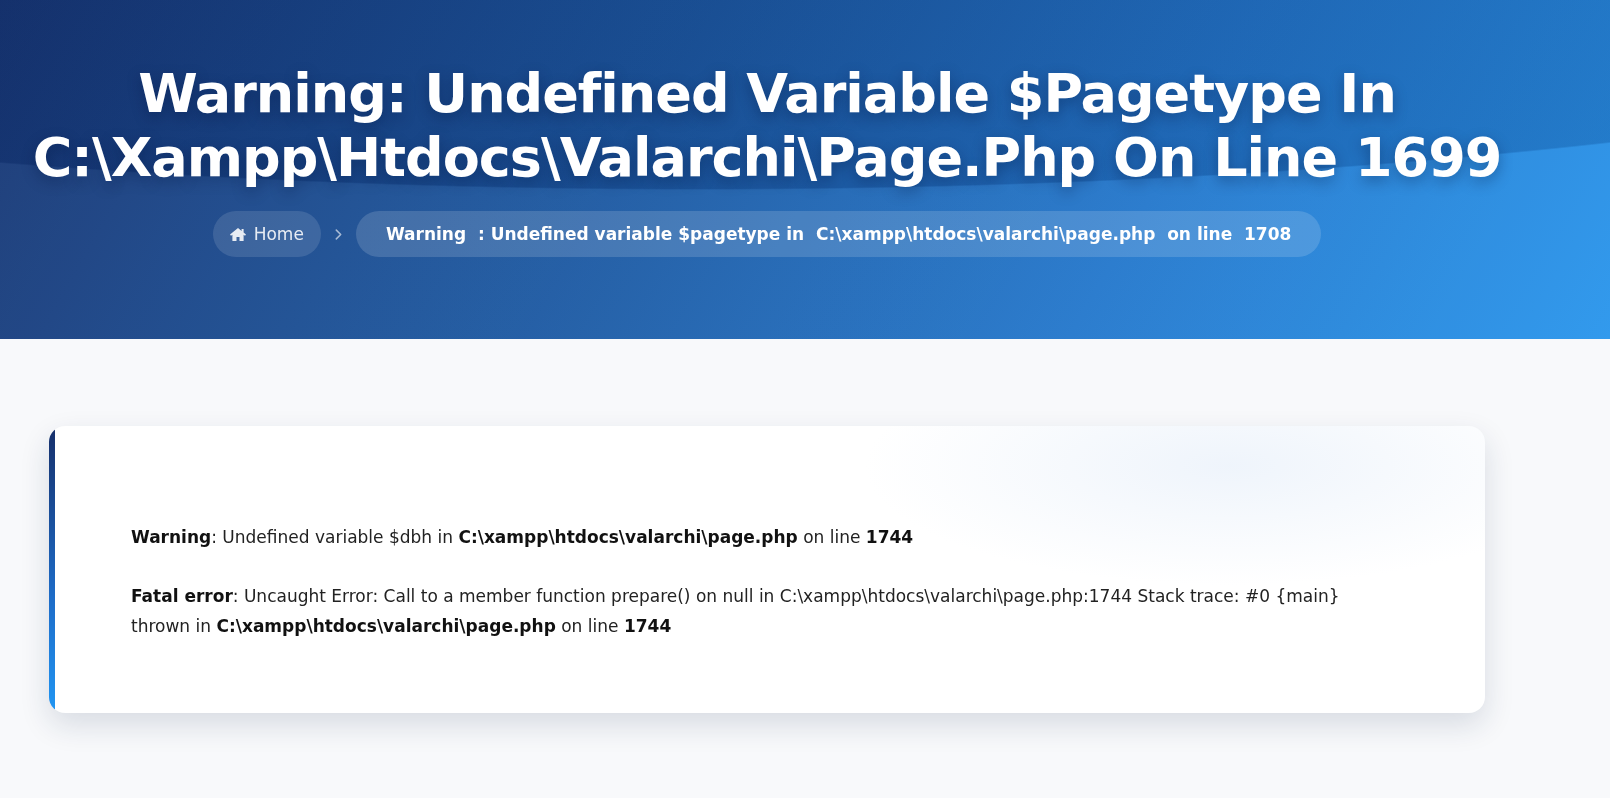 The height and width of the screenshot is (798, 1610). Describe the element at coordinates (767, 126) in the screenshot. I see `page-title: Warning: Undefined Variable $Pagetype In C:\Xampp\Htdocs\Valarchi\Page.Php On Line 1699` at that location.